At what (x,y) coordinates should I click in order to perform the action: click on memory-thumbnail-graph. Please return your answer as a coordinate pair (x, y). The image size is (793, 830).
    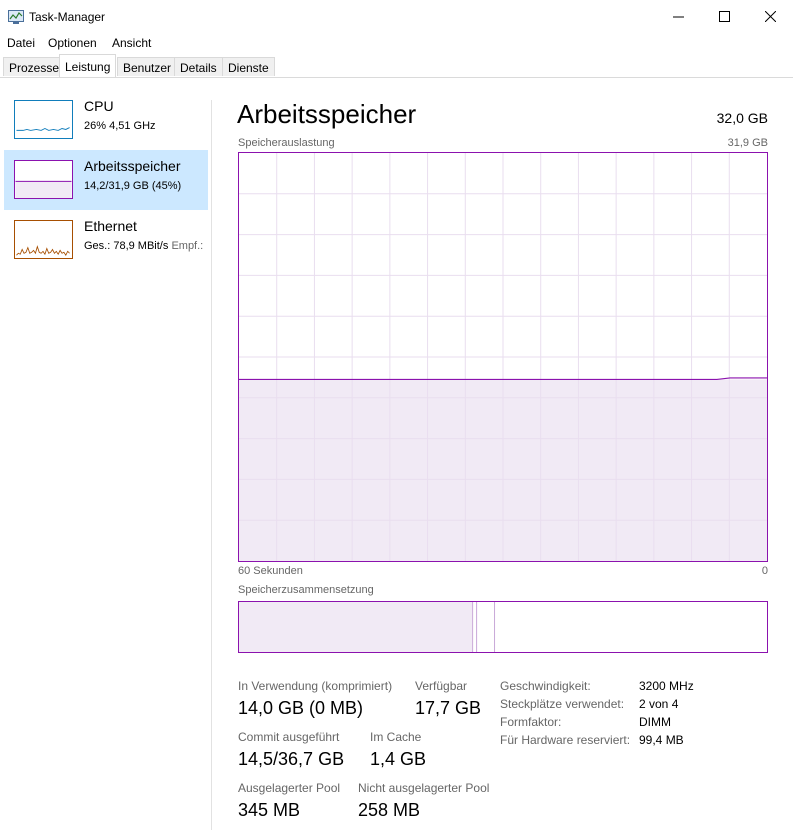
    Looking at the image, I should click on (43, 179).